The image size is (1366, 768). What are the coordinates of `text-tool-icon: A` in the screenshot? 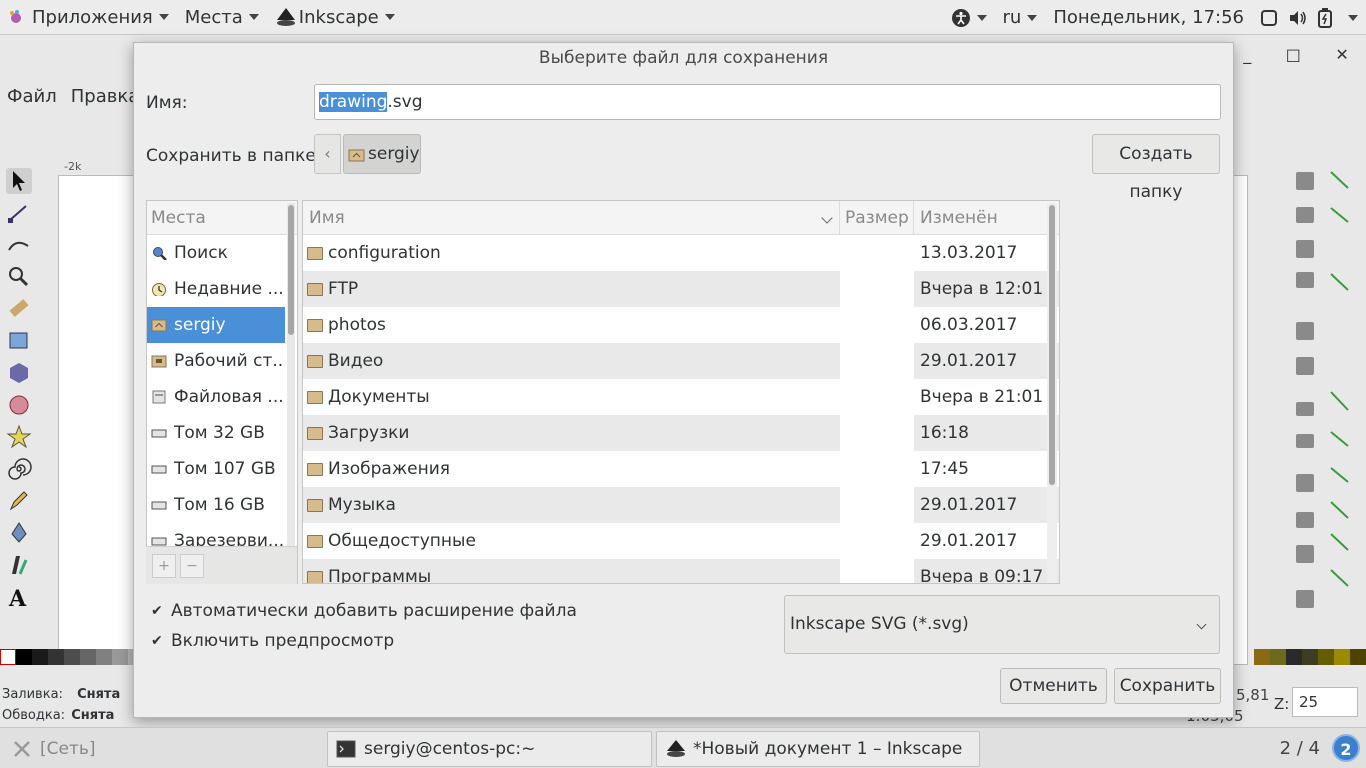 It's located at (19, 598).